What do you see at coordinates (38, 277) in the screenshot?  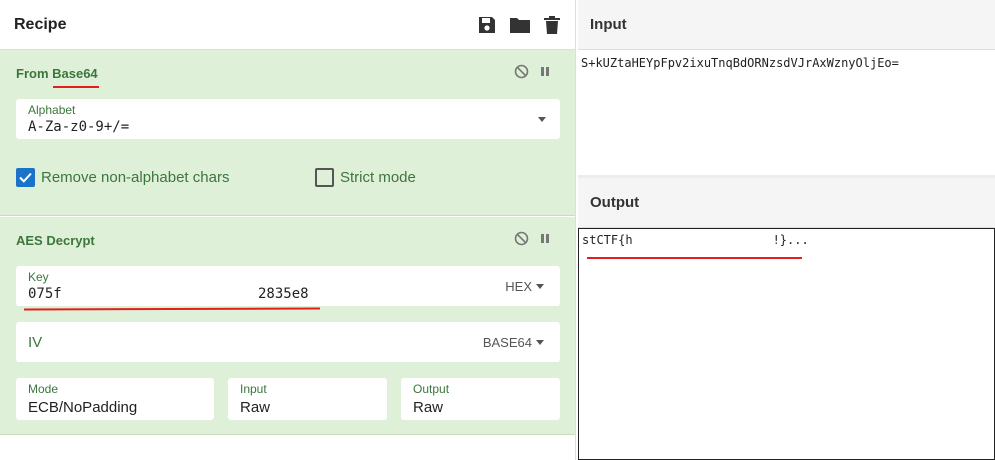 I see `key-label: Key` at bounding box center [38, 277].